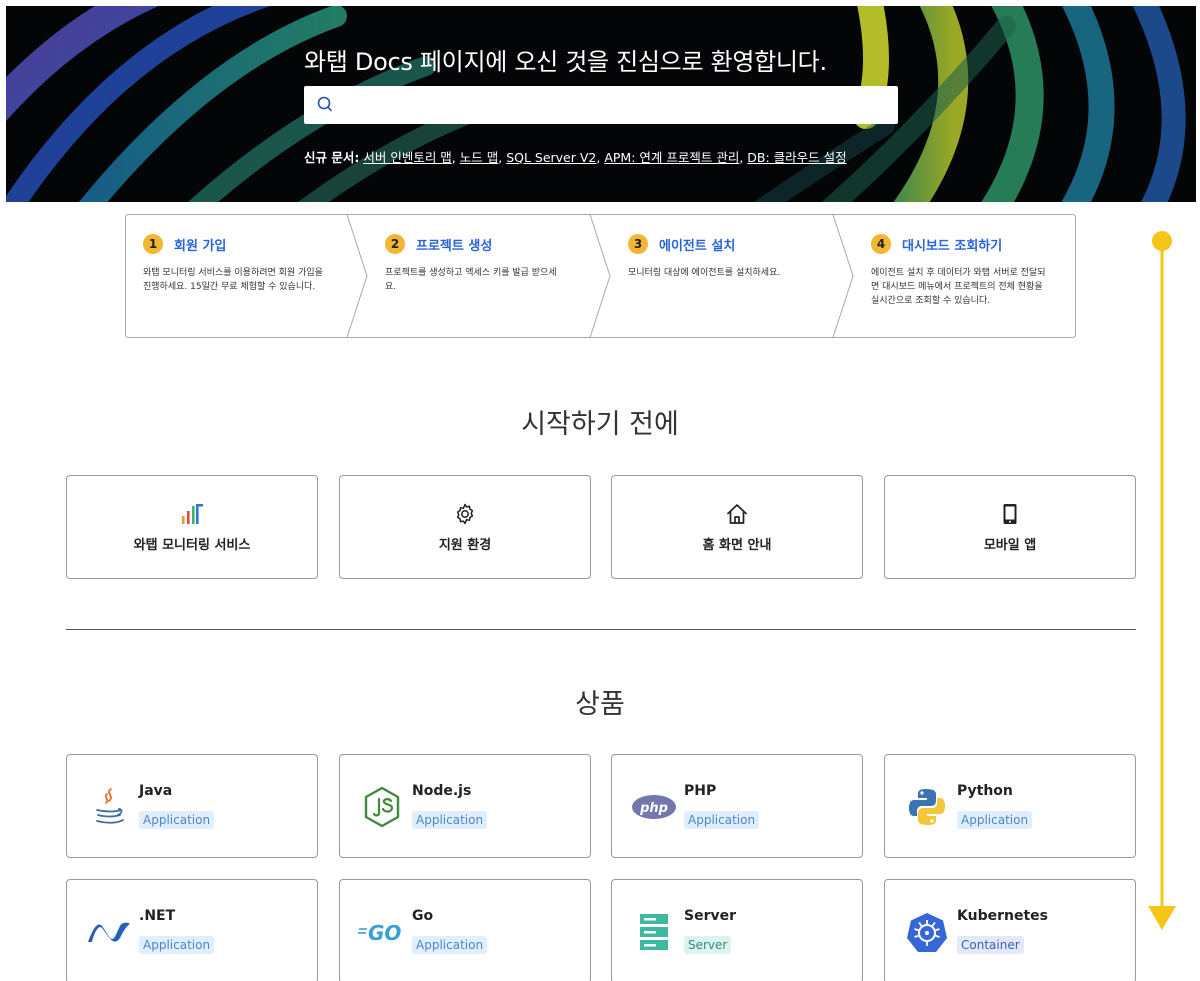 This screenshot has width=1200, height=981. Describe the element at coordinates (881, 244) in the screenshot. I see `step-number: 4` at that location.